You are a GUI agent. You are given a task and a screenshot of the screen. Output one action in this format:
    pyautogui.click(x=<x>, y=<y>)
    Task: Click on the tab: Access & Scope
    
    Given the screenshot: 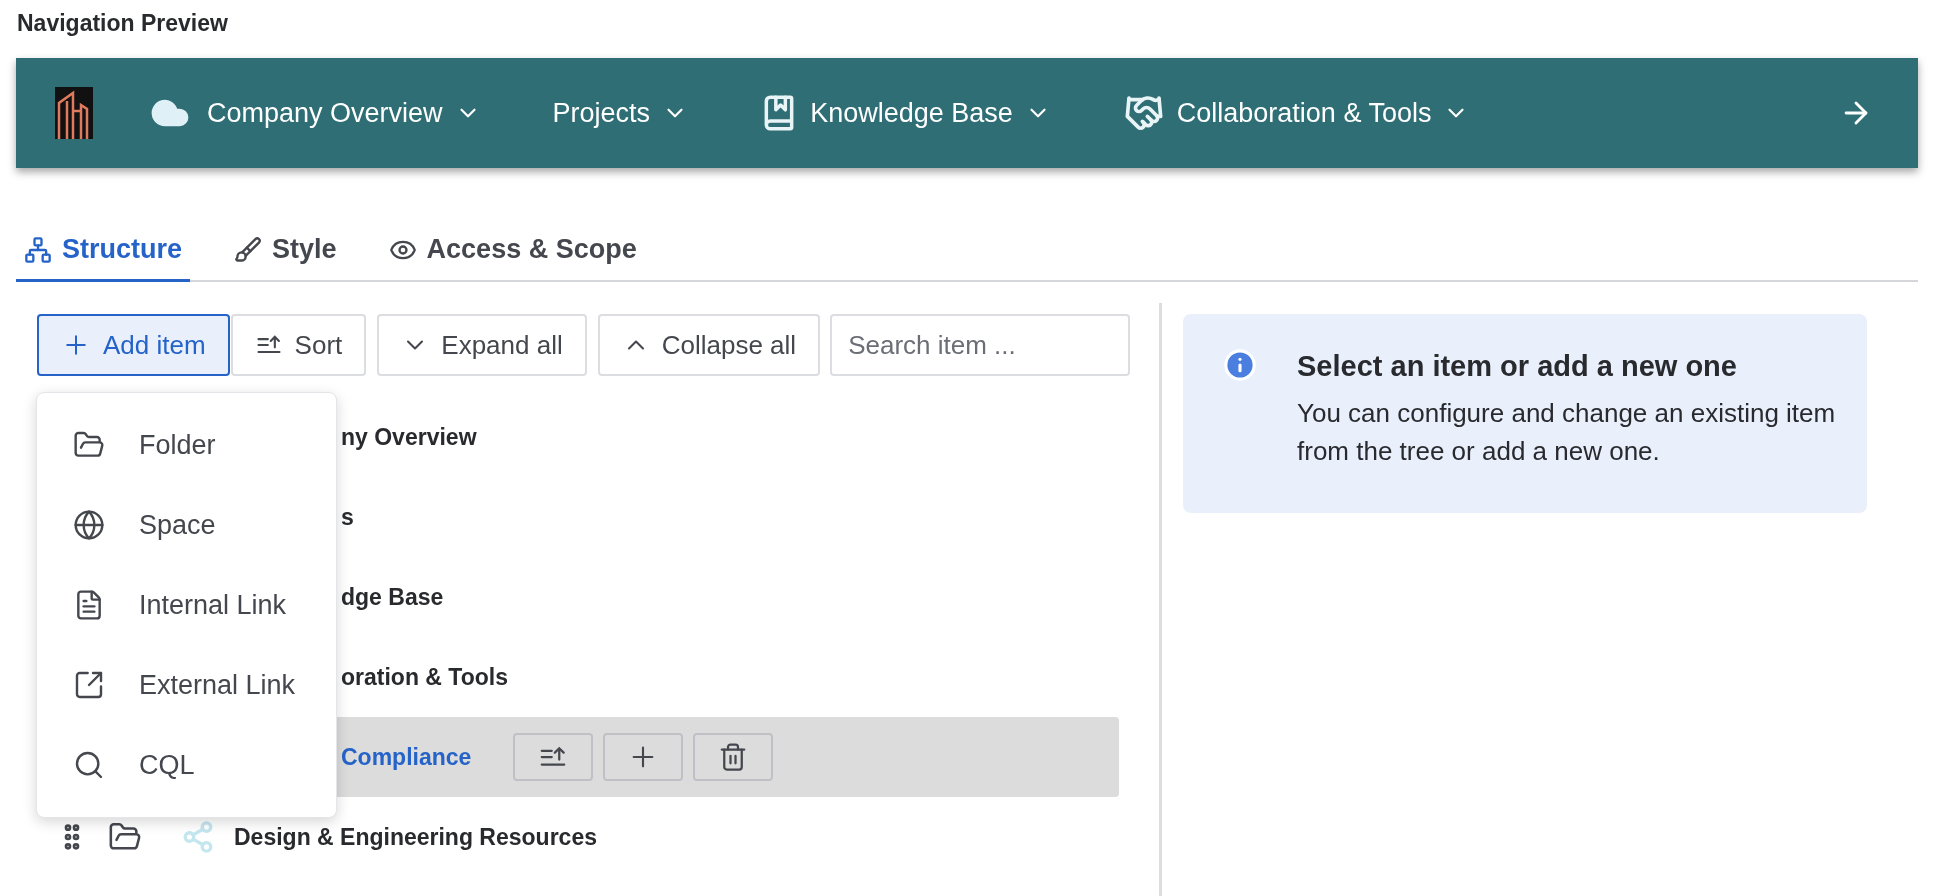 What is the action you would take?
    pyautogui.click(x=512, y=251)
    